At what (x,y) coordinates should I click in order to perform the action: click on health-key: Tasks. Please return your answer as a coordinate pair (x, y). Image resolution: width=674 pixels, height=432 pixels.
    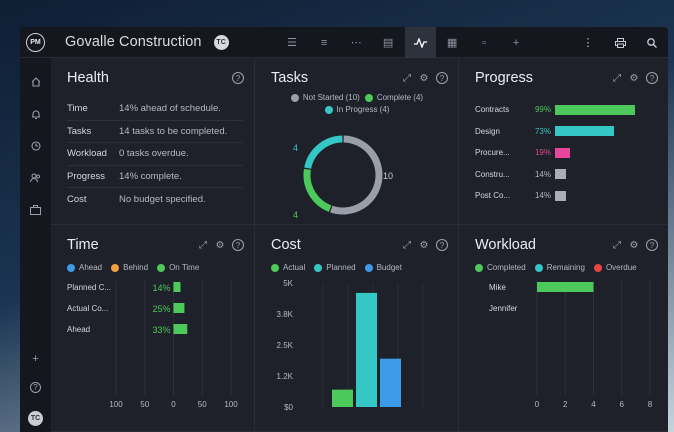
    Looking at the image, I should click on (79, 131).